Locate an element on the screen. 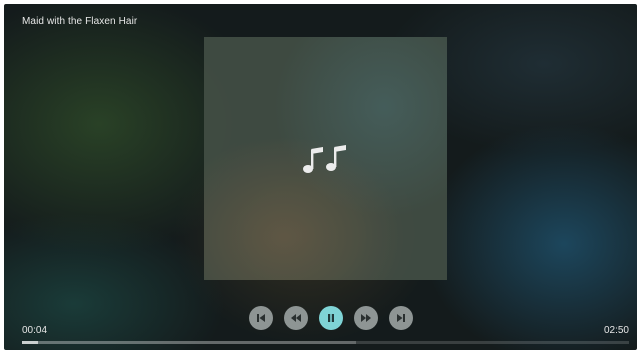 This screenshot has height=354, width=641. pause-button is located at coordinates (331, 318).